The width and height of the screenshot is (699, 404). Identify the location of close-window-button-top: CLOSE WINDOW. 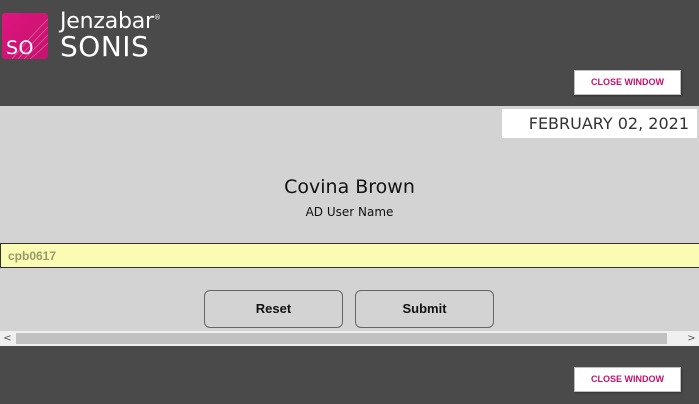
(627, 82).